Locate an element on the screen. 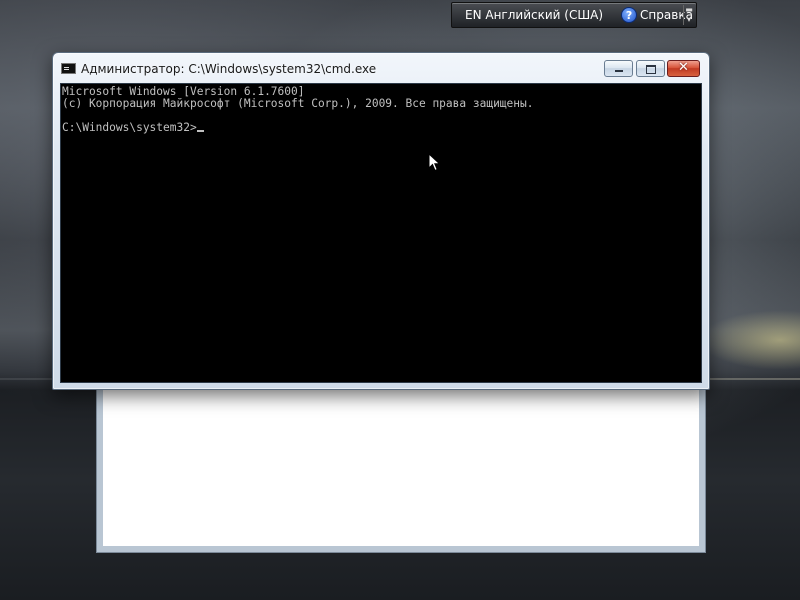  cmd-icon is located at coordinates (68, 68).